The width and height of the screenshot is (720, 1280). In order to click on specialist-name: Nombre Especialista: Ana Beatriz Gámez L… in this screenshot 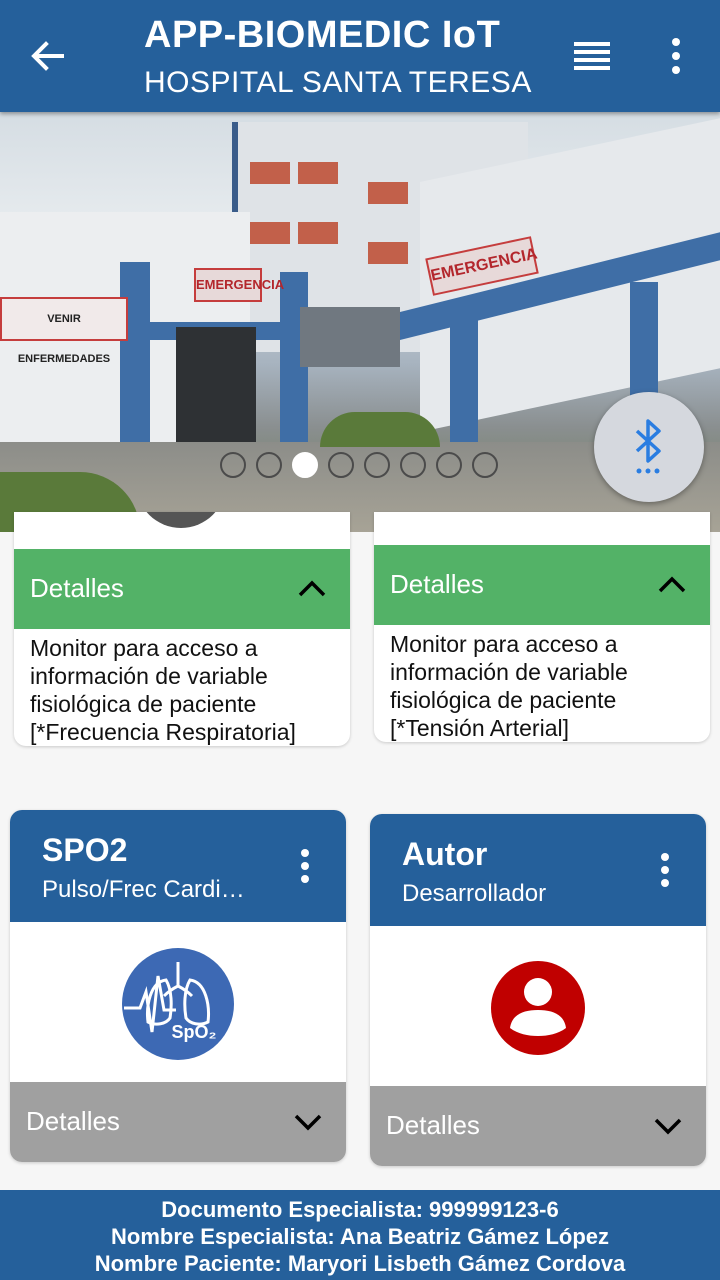, I will do `click(360, 1236)`.